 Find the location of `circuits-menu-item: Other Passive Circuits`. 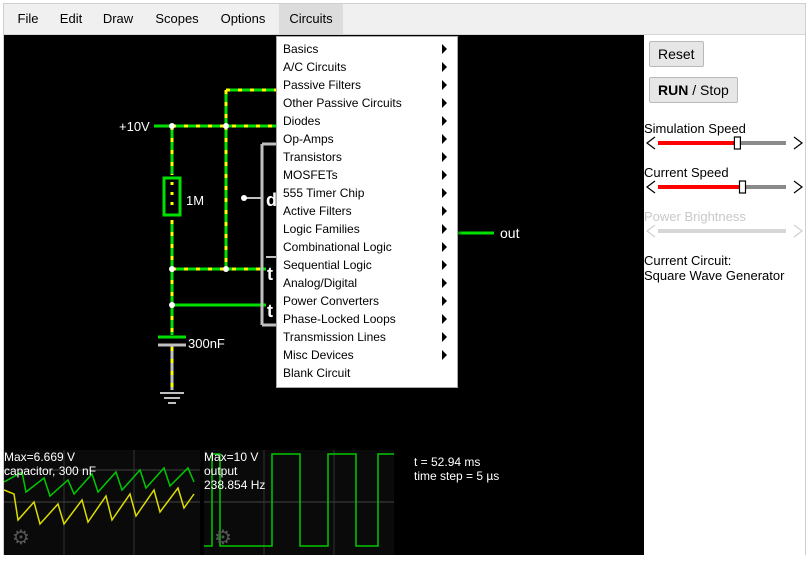

circuits-menu-item: Other Passive Circuits is located at coordinates (368, 103).